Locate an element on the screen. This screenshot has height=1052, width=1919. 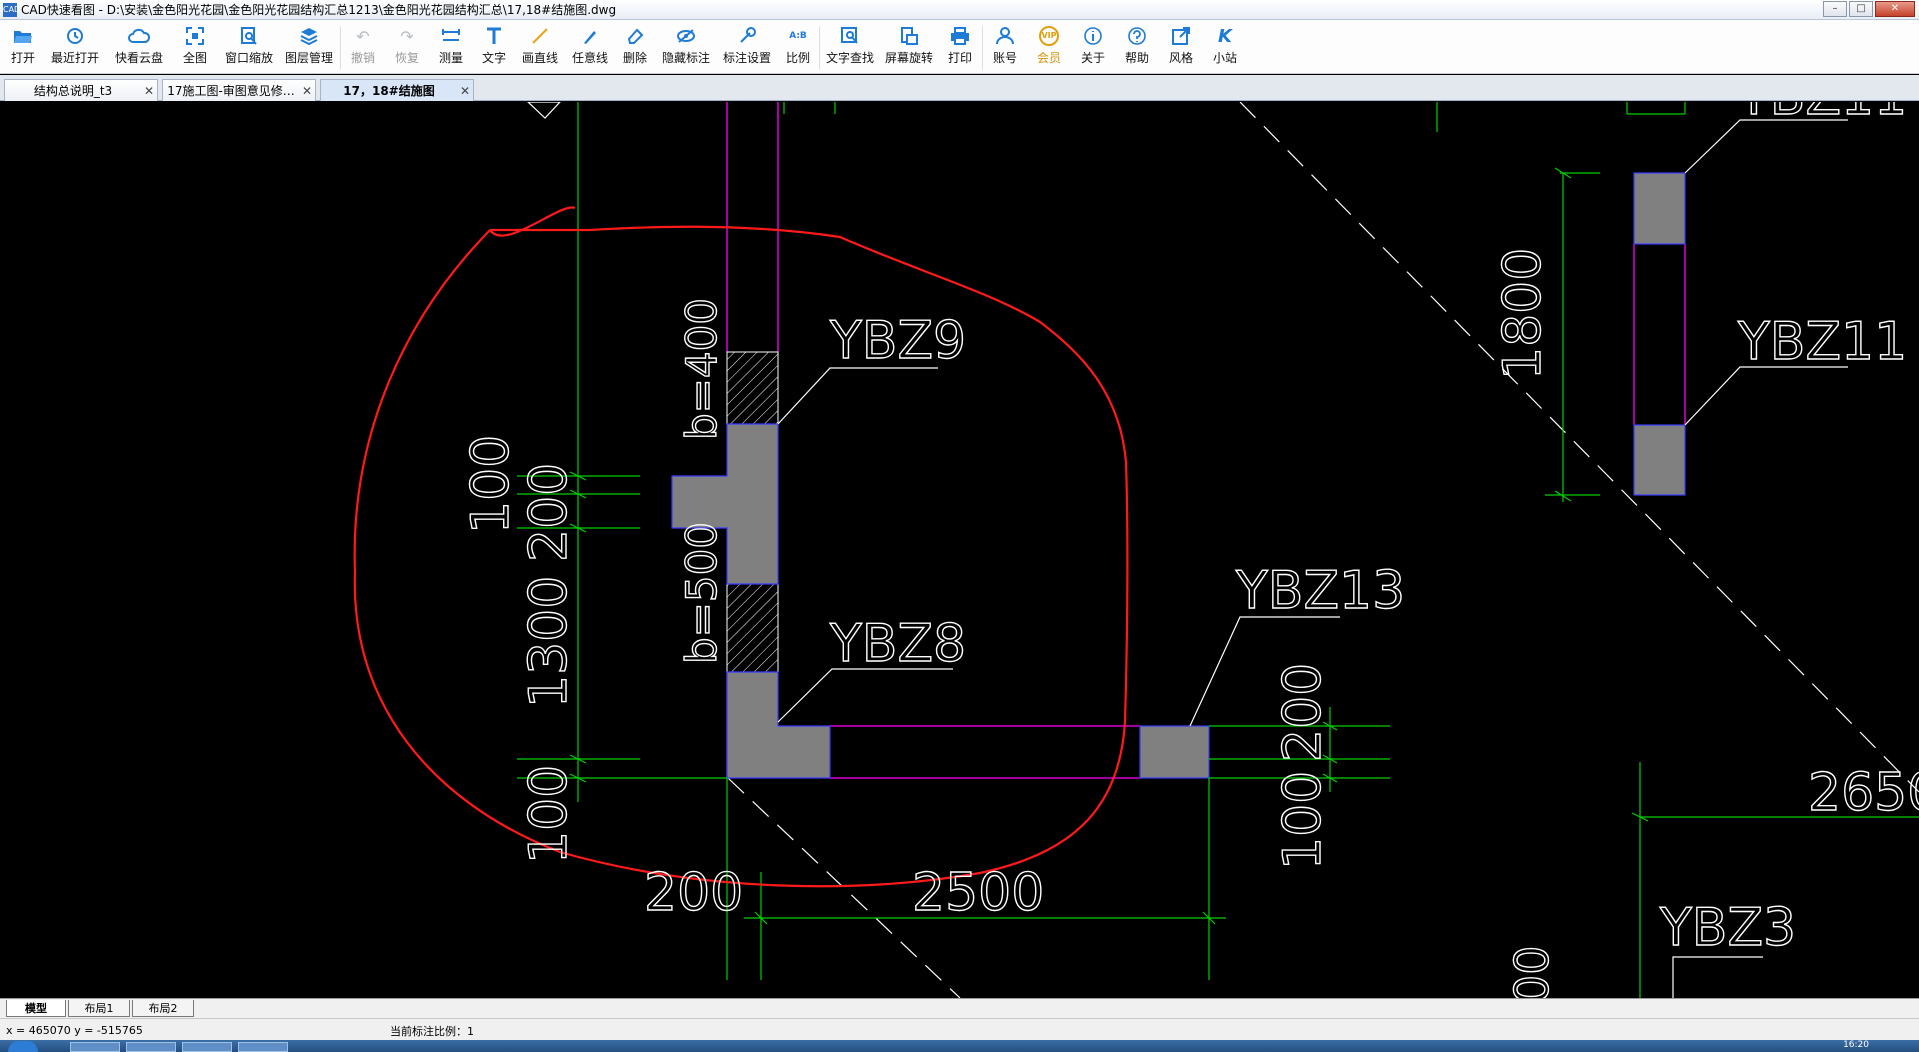
column-ybz13 is located at coordinates (1174, 752).